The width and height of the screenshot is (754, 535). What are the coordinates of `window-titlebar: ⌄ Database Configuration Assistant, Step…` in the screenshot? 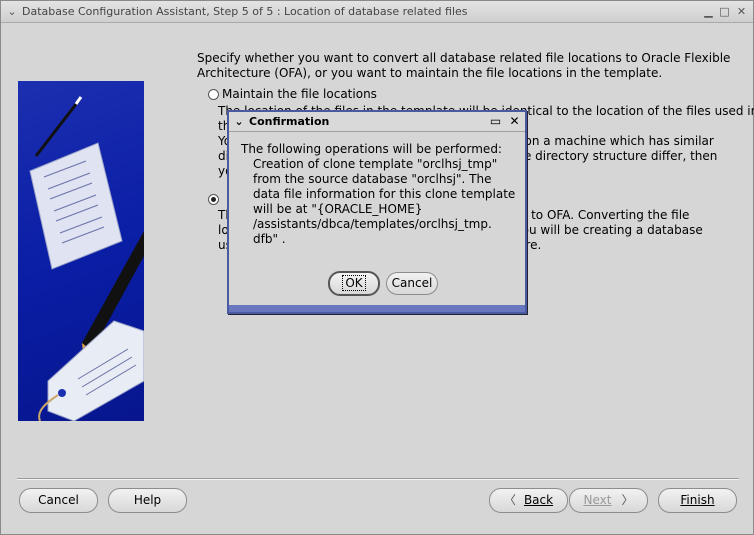 It's located at (377, 12).